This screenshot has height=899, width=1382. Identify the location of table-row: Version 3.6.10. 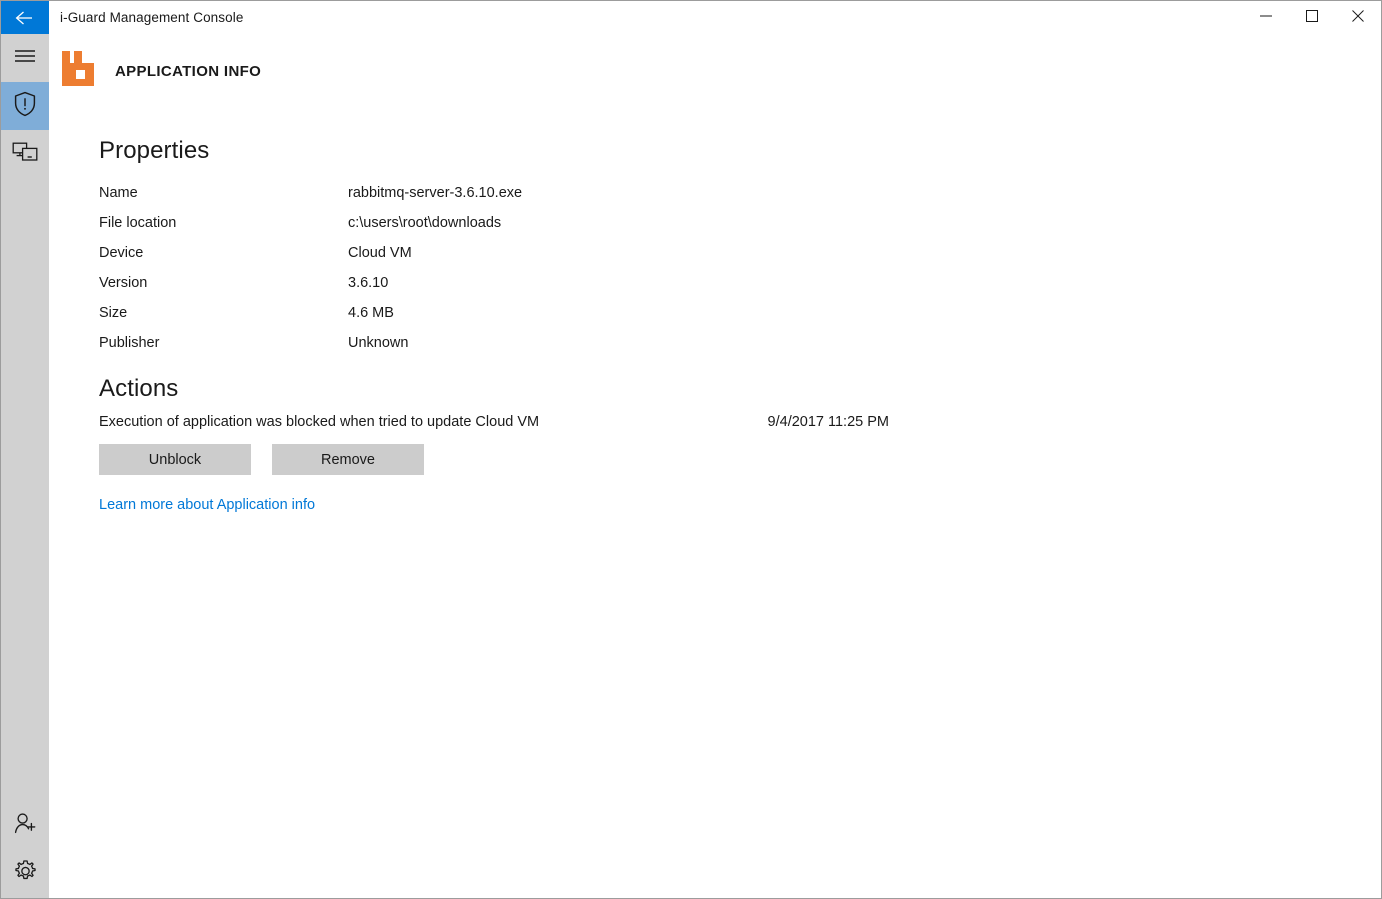
(310, 283).